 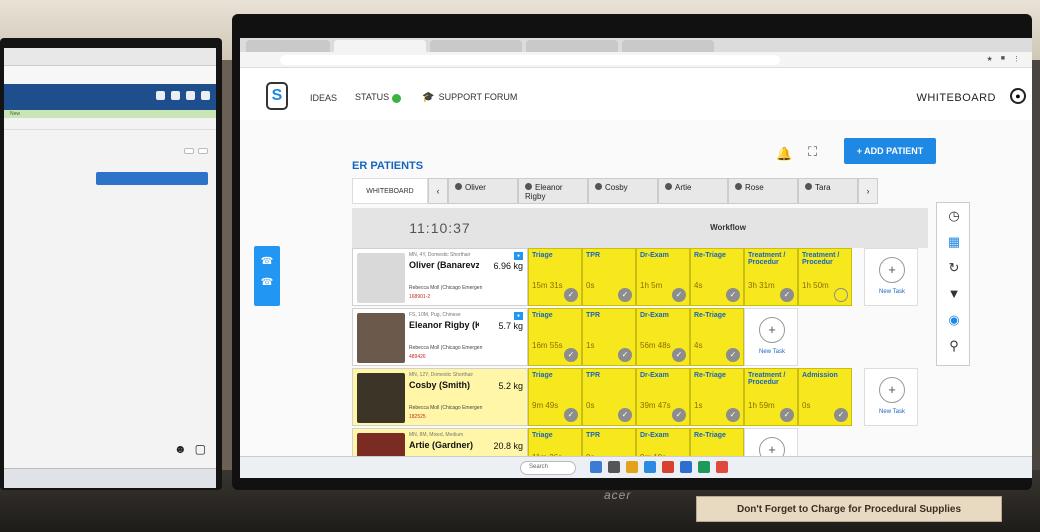 What do you see at coordinates (379, 97) in the screenshot?
I see `nav-status: STATUS` at bounding box center [379, 97].